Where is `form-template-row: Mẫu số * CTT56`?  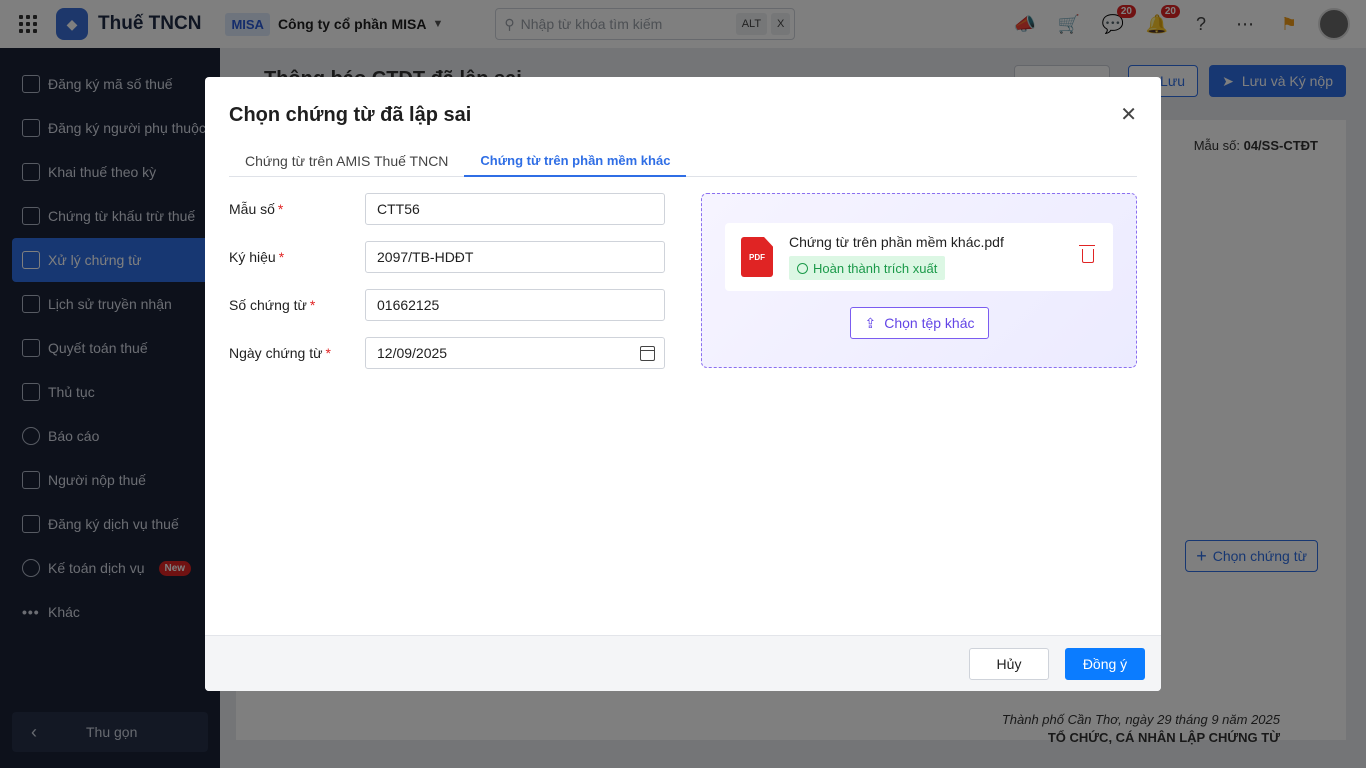
form-template-row: Mẫu số * CTT56 is located at coordinates (447, 209).